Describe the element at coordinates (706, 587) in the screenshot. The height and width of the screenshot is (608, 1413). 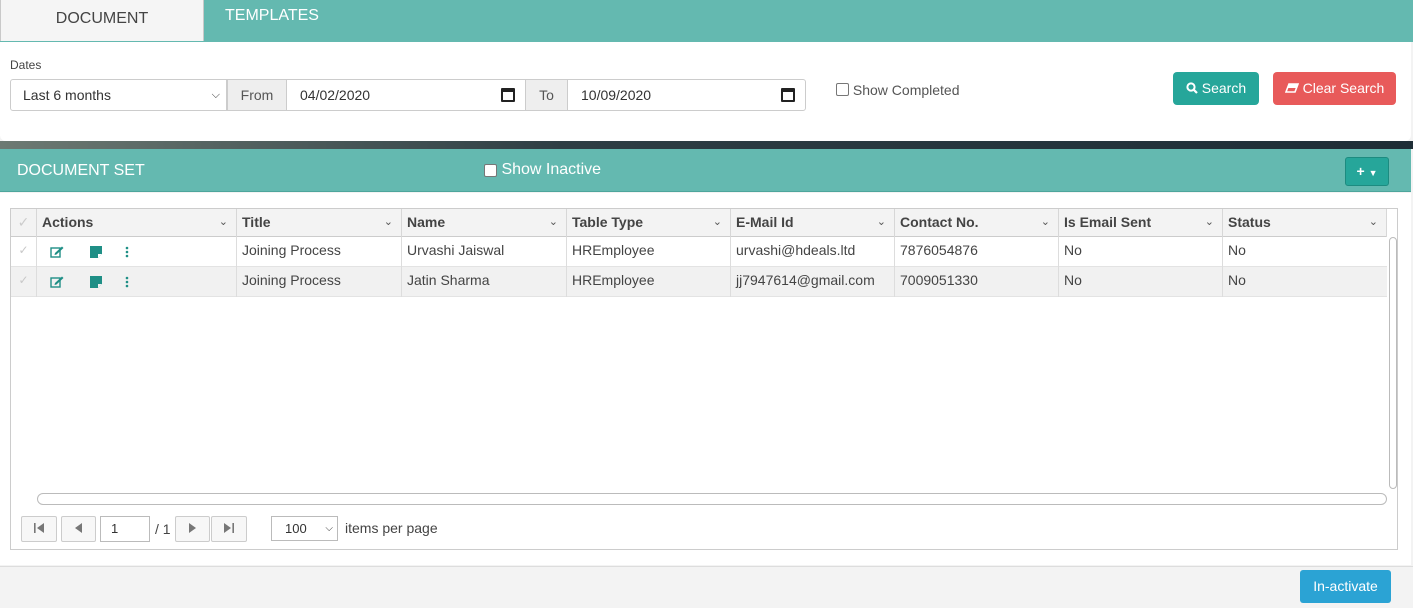
I see `footer-bar: In-activate` at that location.